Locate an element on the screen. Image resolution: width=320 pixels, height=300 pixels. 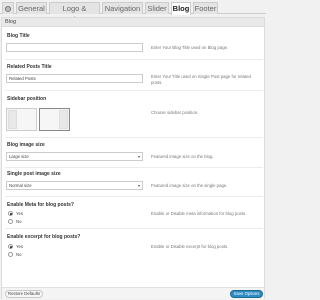
meta-yes-radio is located at coordinates (10, 213).